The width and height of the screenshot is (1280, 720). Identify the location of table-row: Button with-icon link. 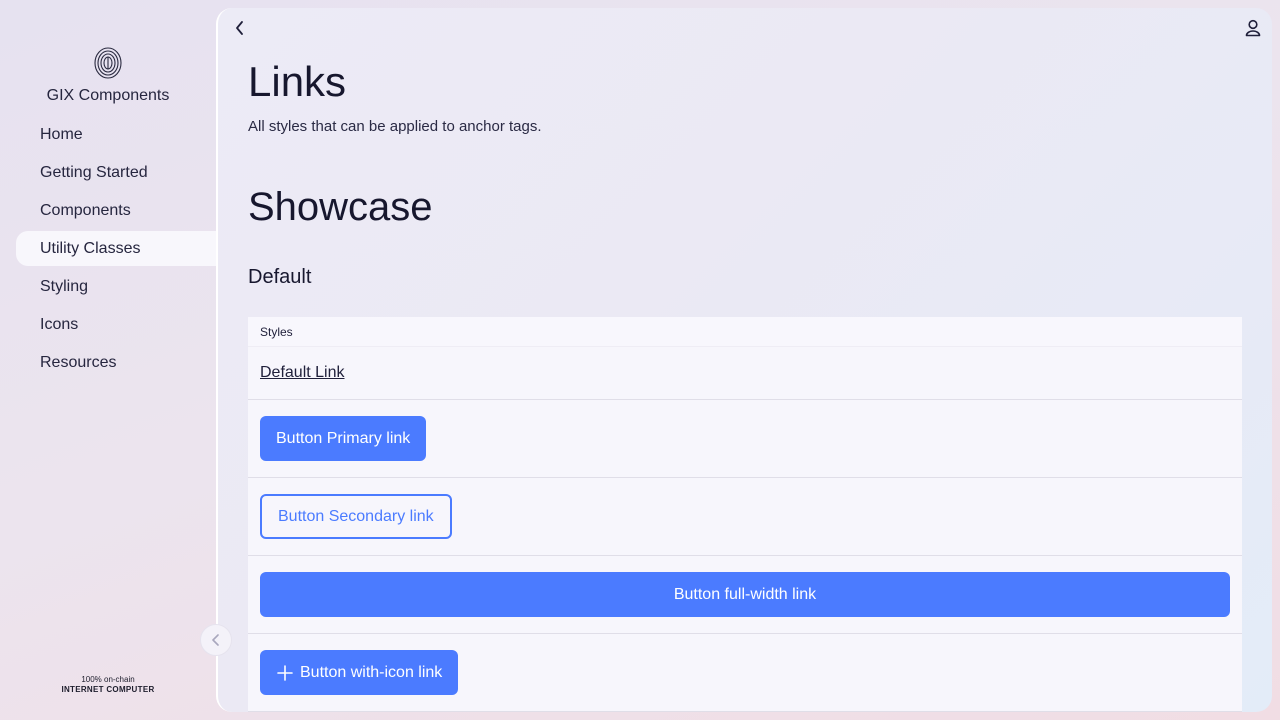
(745, 673).